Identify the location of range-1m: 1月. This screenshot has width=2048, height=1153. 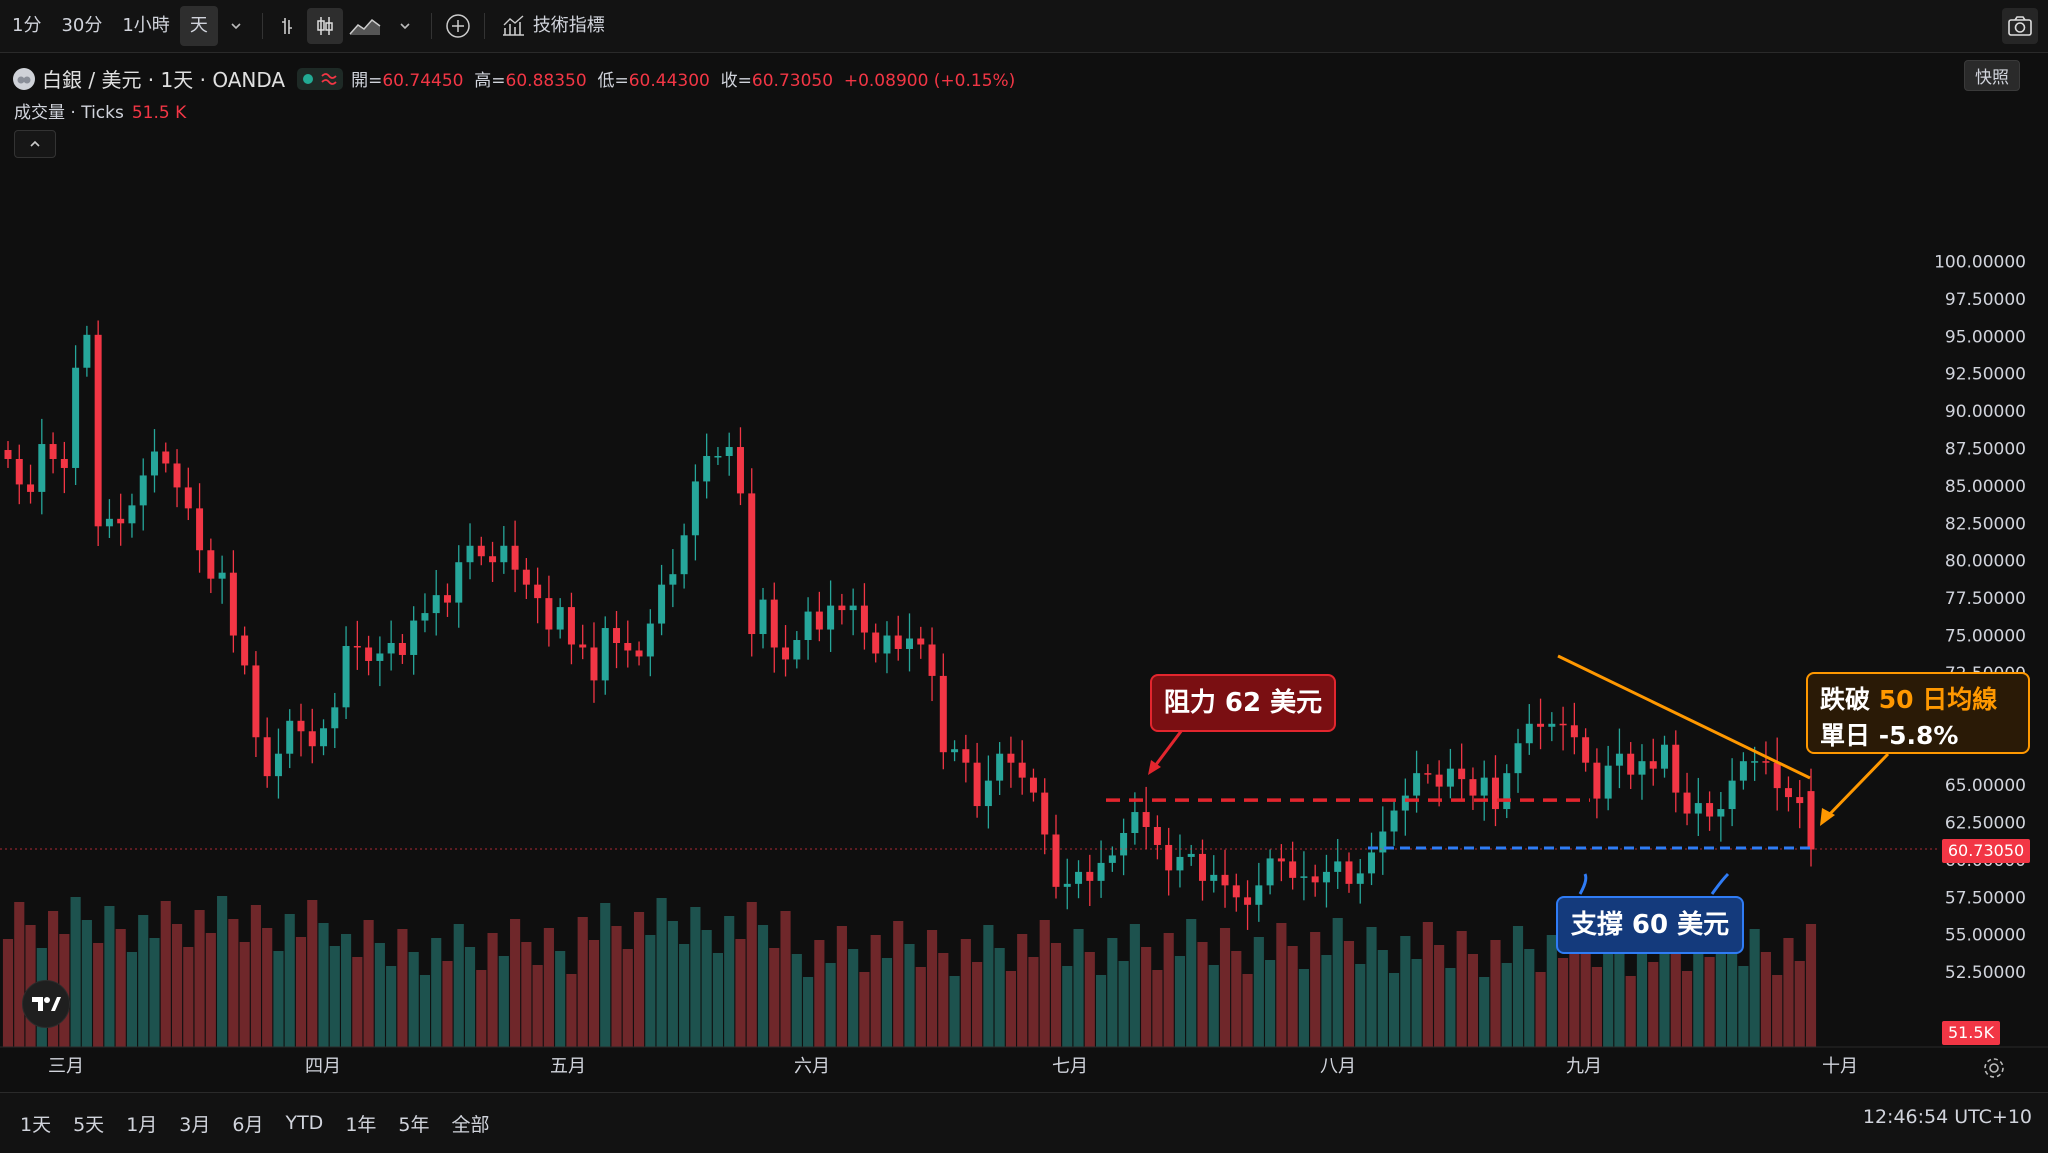
(142, 1123).